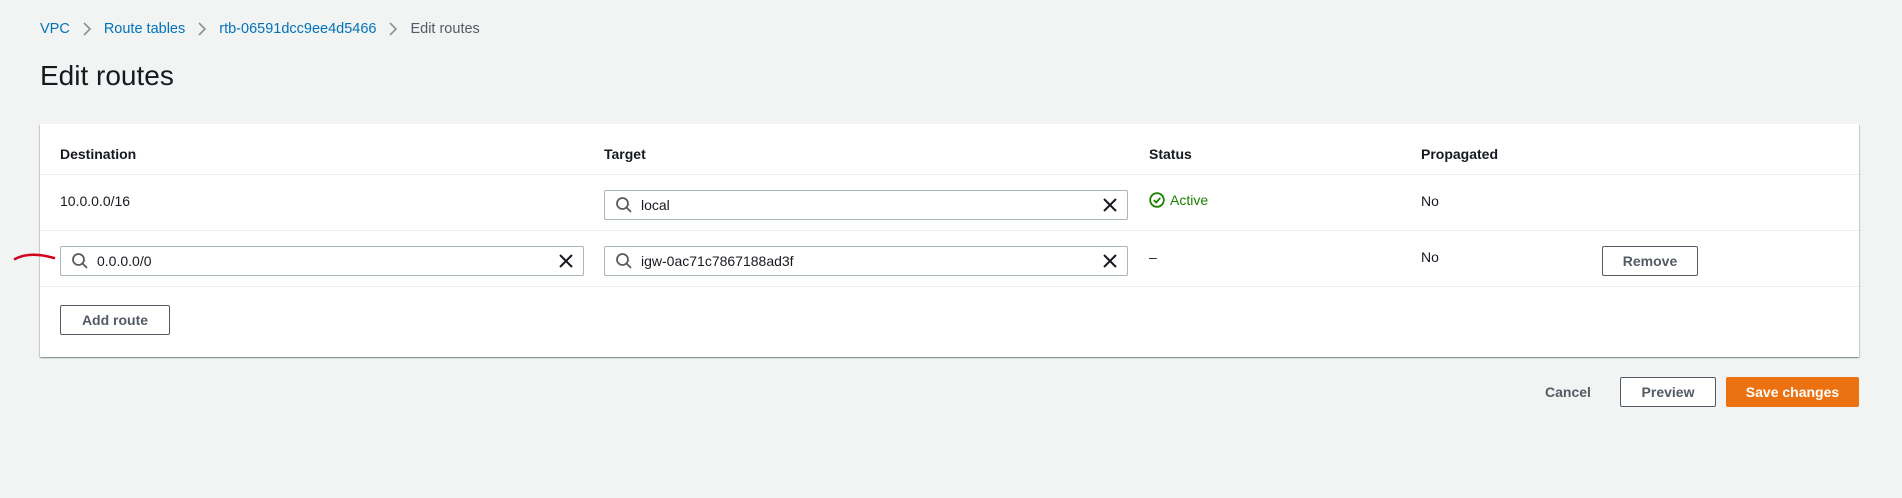 This screenshot has height=498, width=1902. What do you see at coordinates (95, 201) in the screenshot?
I see `destination-text: 10.0.0.0/16` at bounding box center [95, 201].